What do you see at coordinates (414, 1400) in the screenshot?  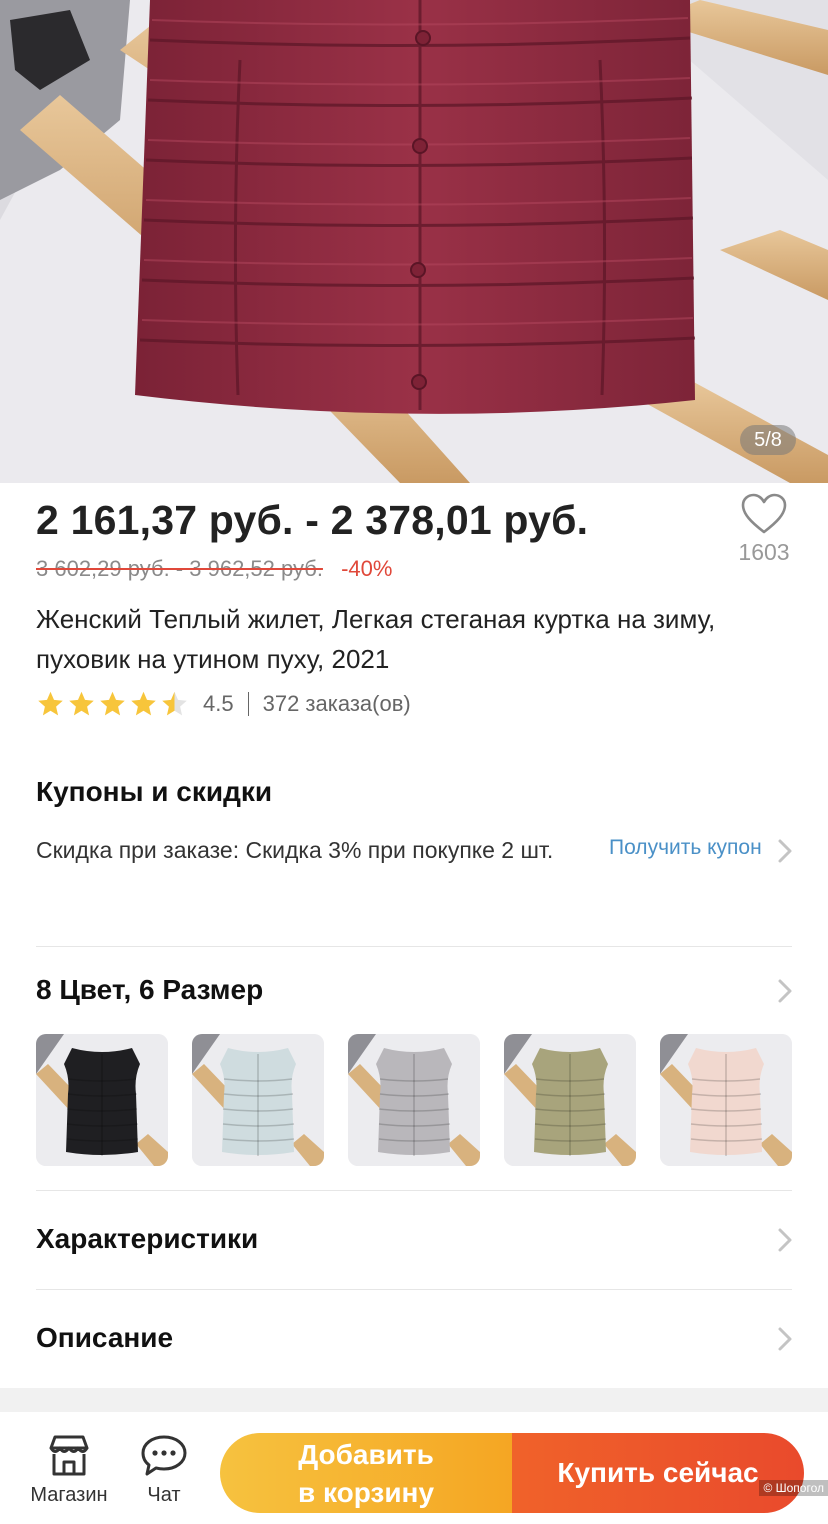 I see `section-spacer` at bounding box center [414, 1400].